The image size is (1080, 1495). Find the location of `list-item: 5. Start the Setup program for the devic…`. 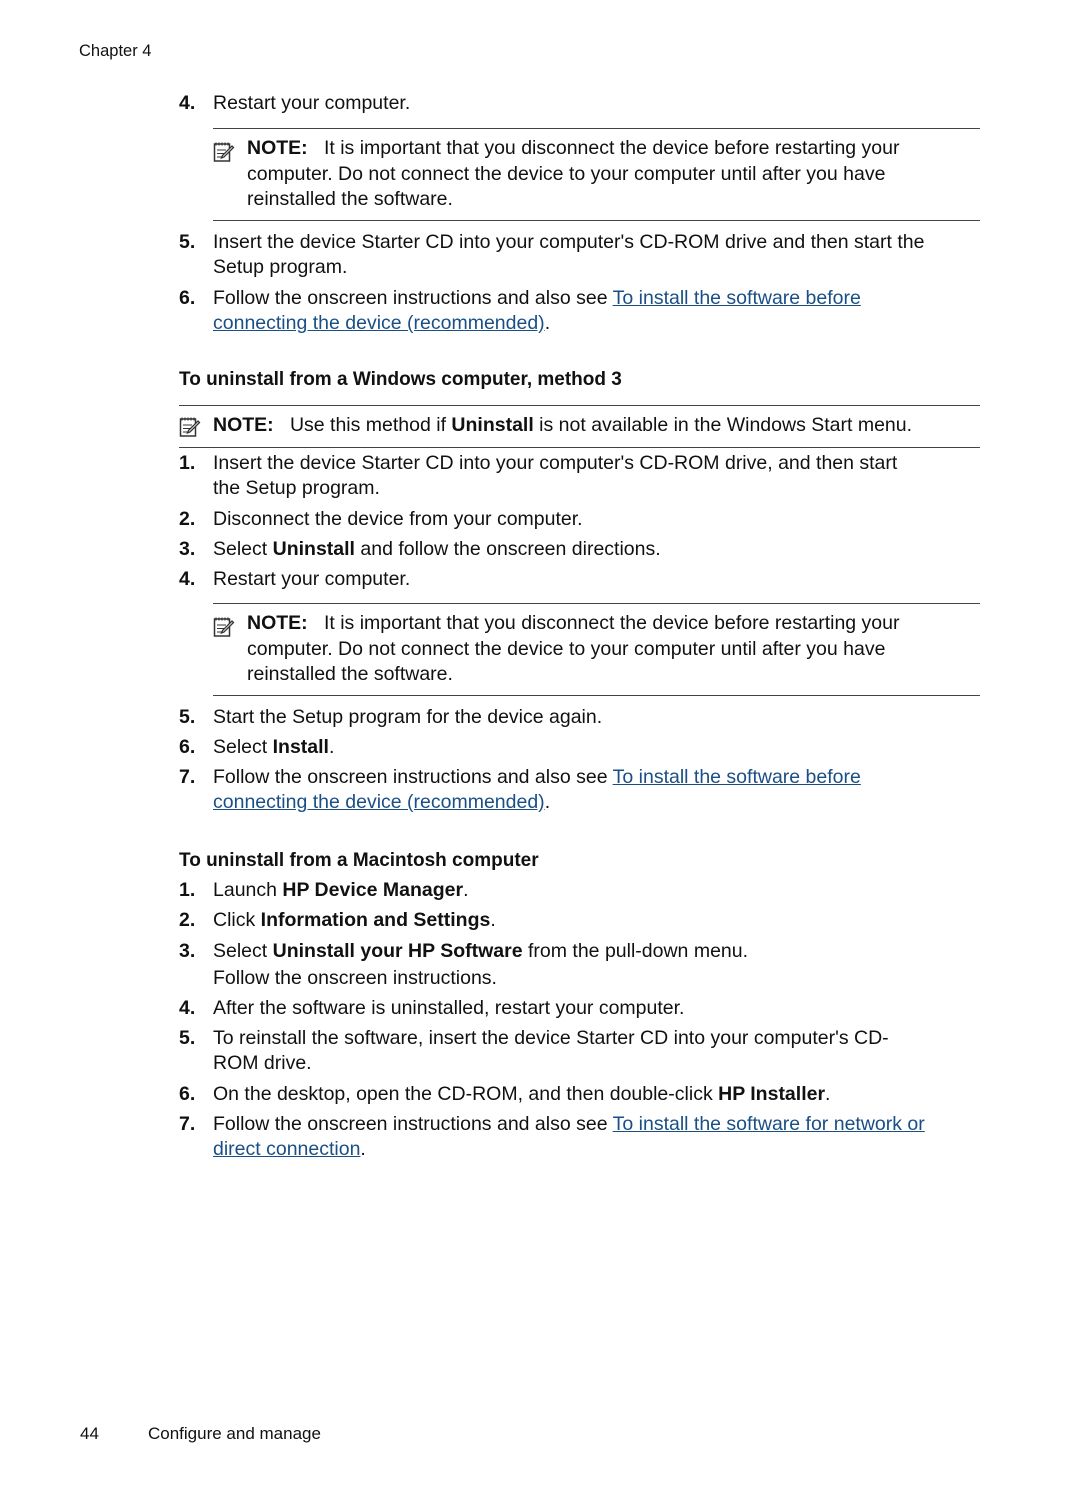

list-item: 5. Start the Setup program for the devic… is located at coordinates (579, 717).